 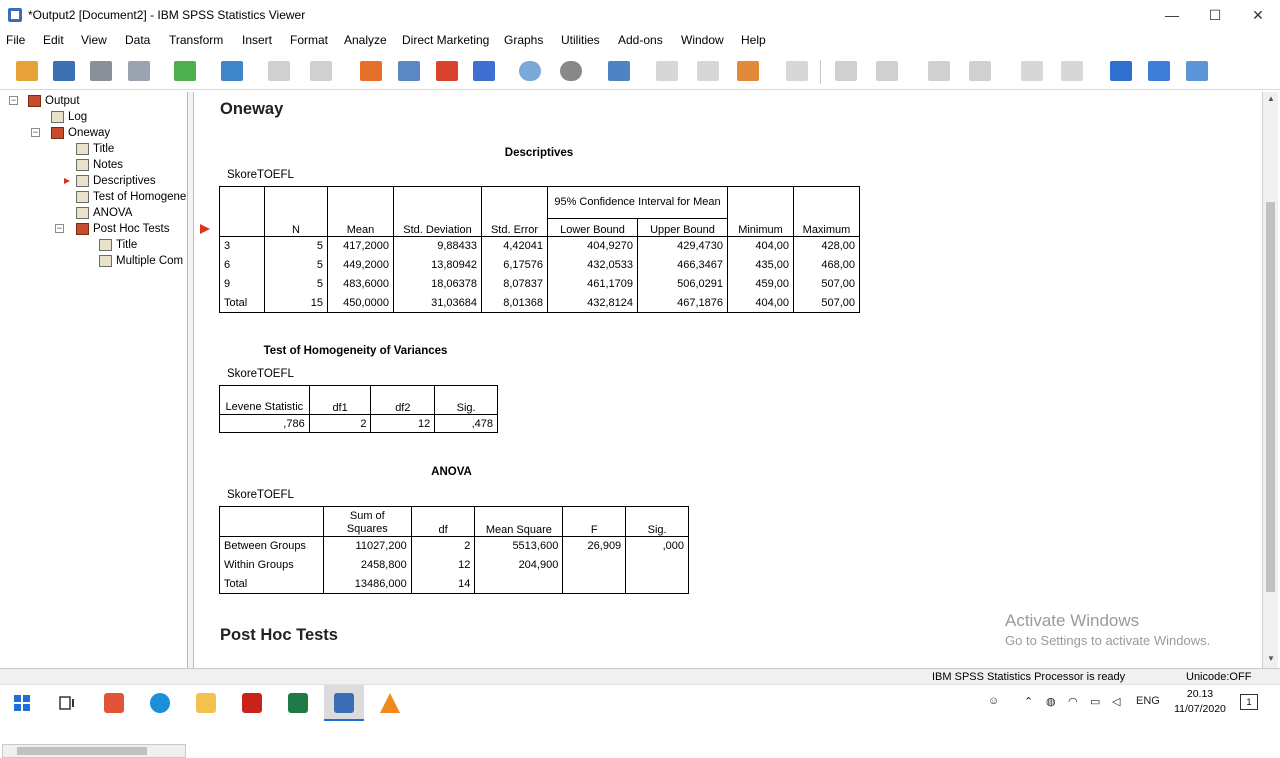 What do you see at coordinates (101, 71) in the screenshot?
I see `print-icon` at bounding box center [101, 71].